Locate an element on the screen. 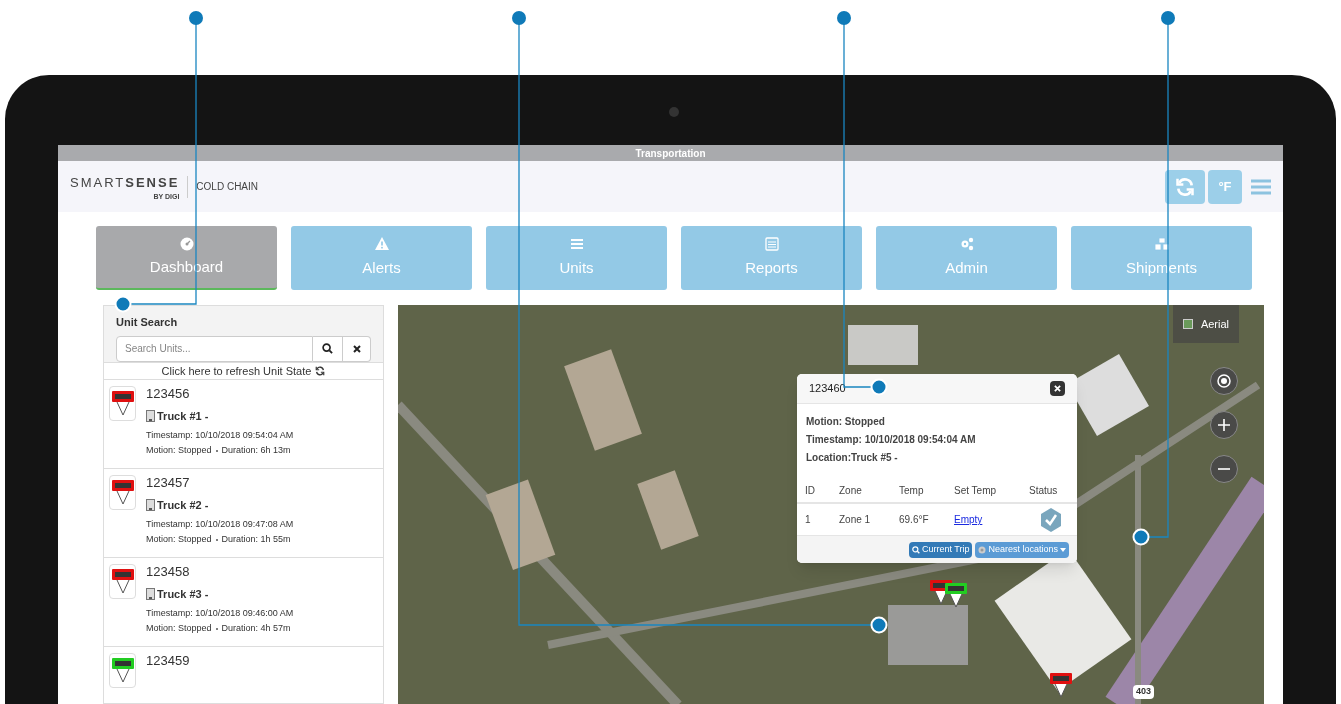  unit-name: Truck #3 - is located at coordinates (183, 594).